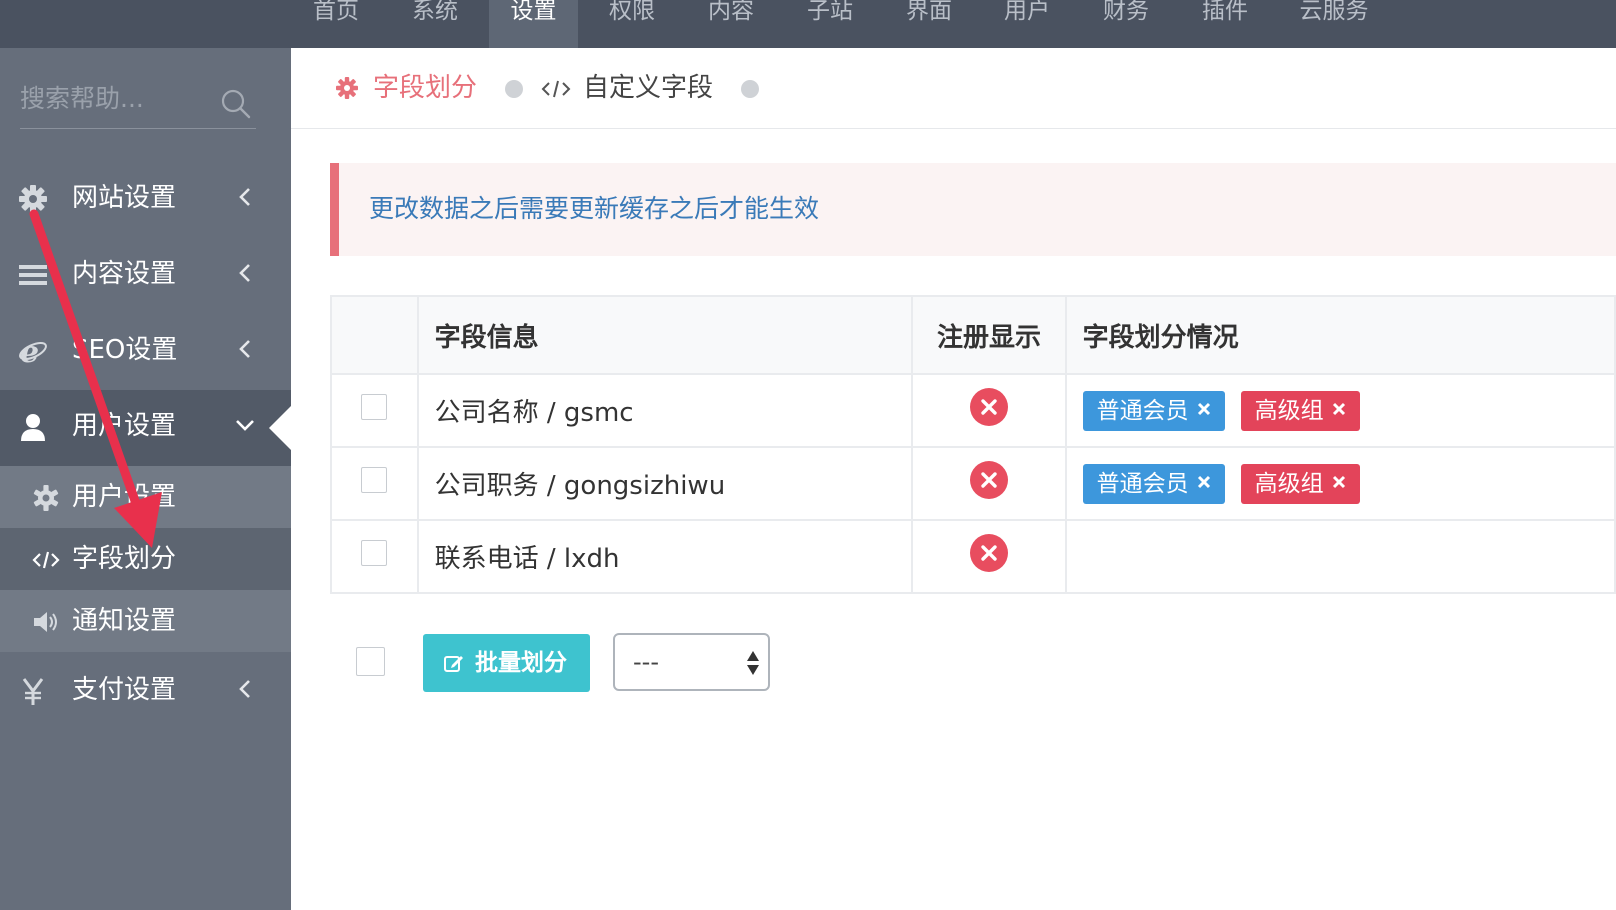 The height and width of the screenshot is (910, 1616). What do you see at coordinates (1334, 24) in the screenshot?
I see `nav-cloud: 云服务` at bounding box center [1334, 24].